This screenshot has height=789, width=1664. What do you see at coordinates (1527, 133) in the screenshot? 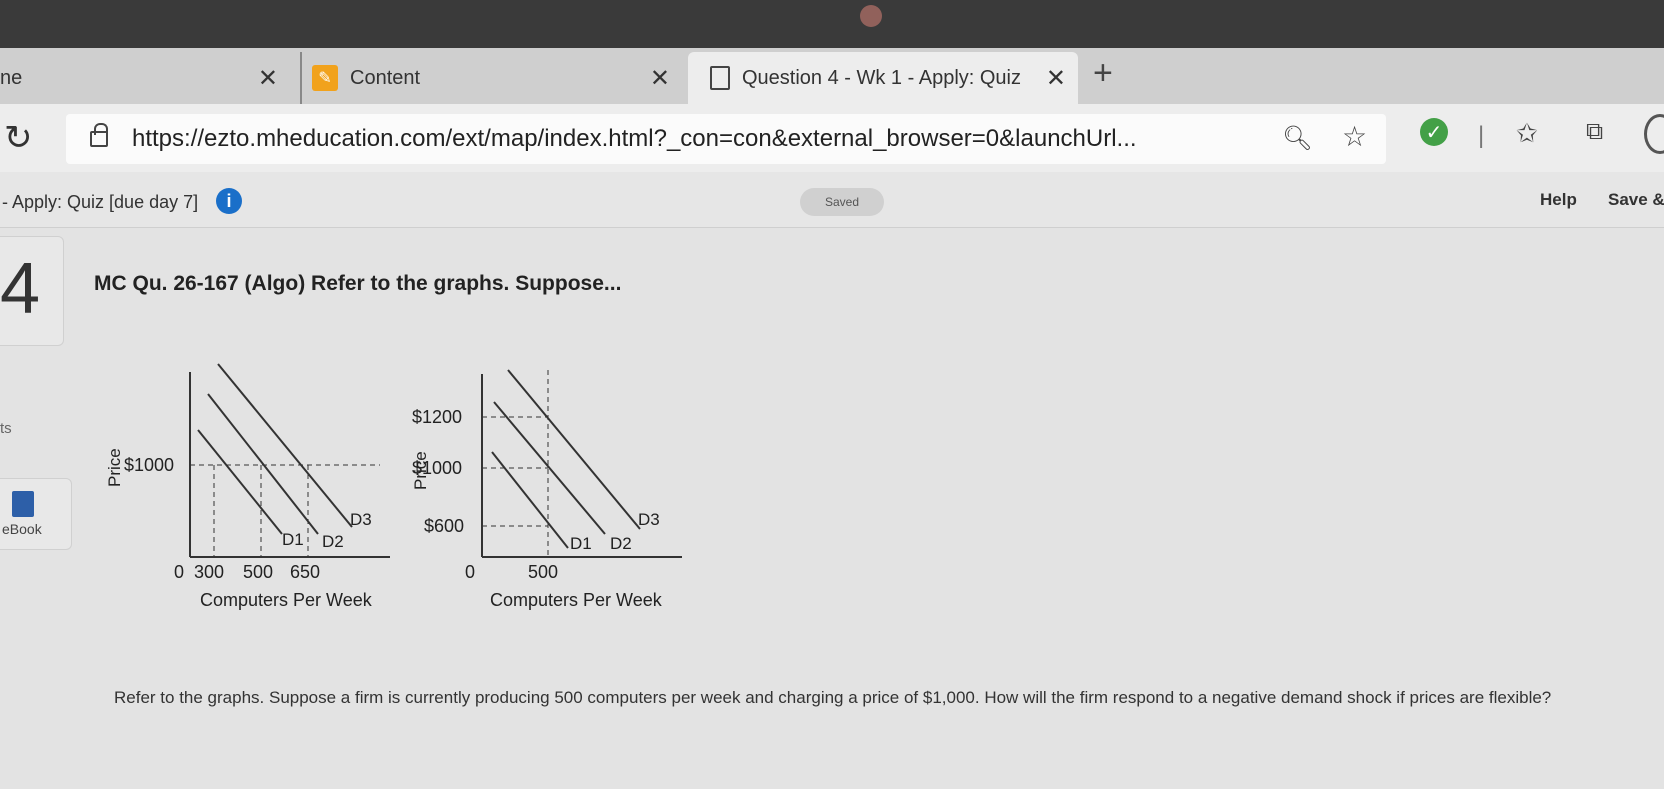
I see `favorites-icon: ✩` at bounding box center [1527, 133].